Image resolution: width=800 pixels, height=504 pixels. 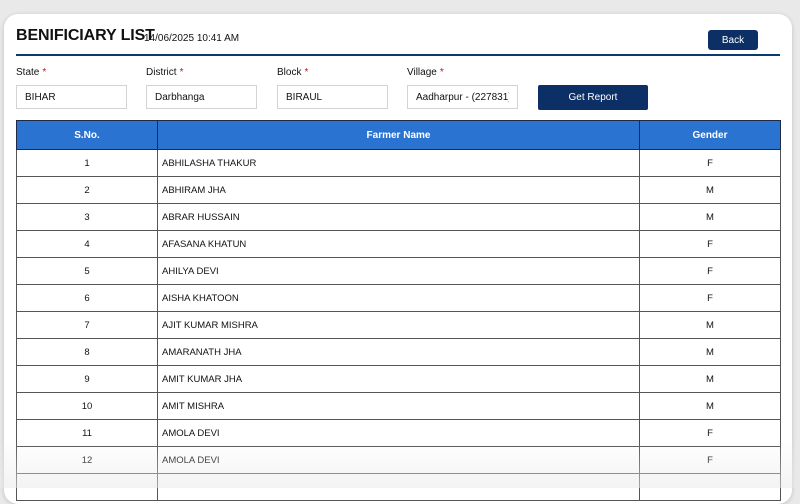 I want to click on table-row: 4 AFASANA KHATUN F, so click(x=398, y=244).